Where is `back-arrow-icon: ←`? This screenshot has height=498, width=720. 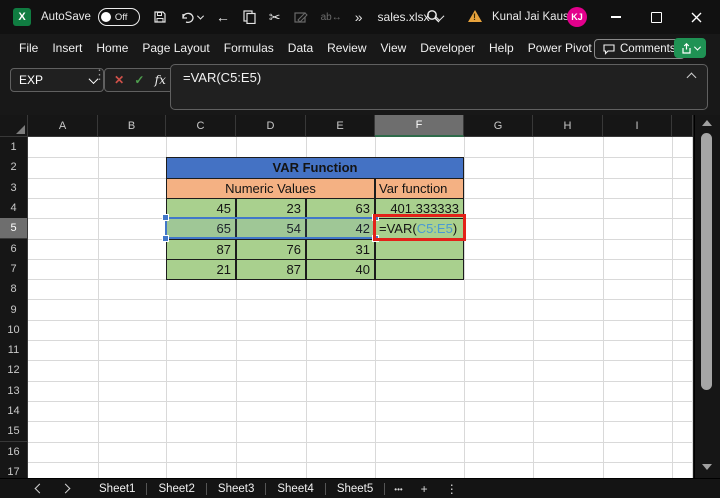 back-arrow-icon: ← is located at coordinates (223, 17).